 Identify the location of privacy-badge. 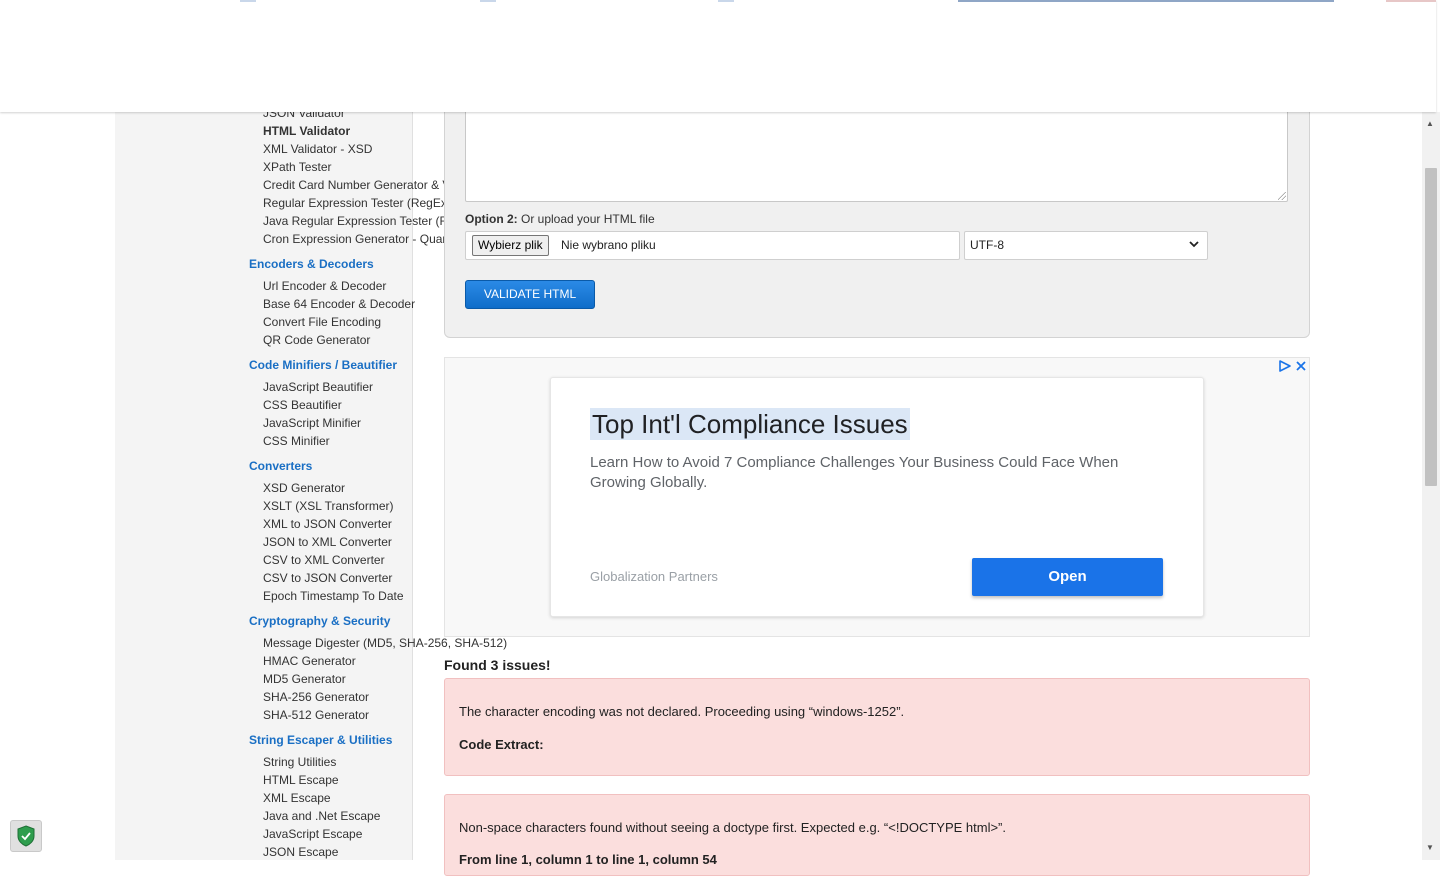
(26, 836).